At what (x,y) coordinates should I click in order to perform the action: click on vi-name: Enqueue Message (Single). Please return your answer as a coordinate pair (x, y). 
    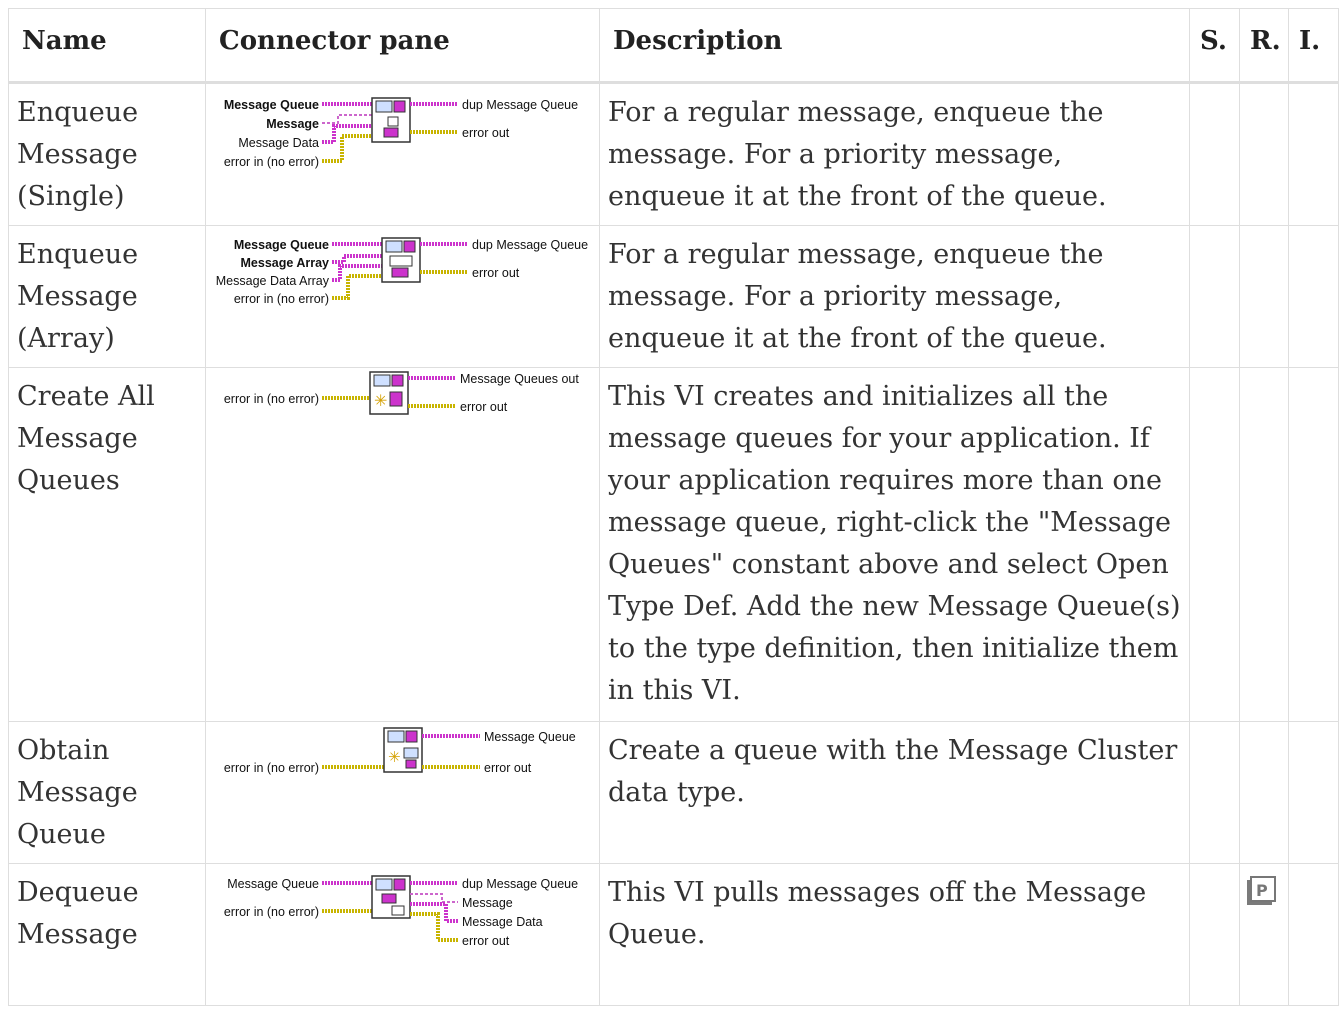
    Looking at the image, I should click on (107, 154).